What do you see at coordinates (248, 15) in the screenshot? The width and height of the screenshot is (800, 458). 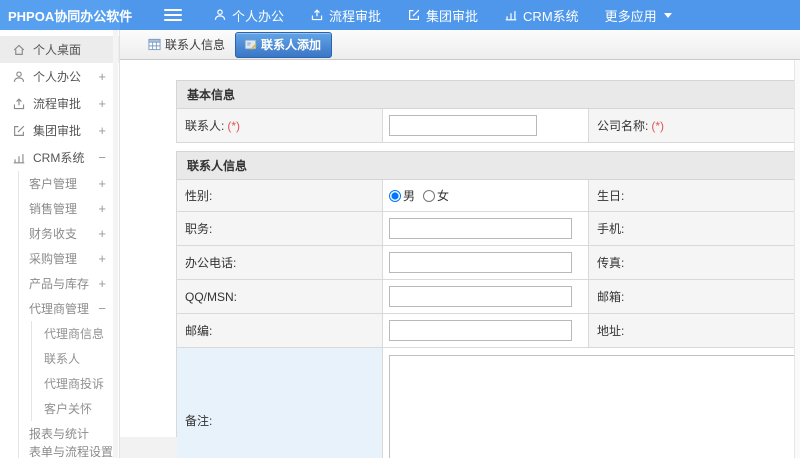 I see `topnav-personal-office: 个人办公` at bounding box center [248, 15].